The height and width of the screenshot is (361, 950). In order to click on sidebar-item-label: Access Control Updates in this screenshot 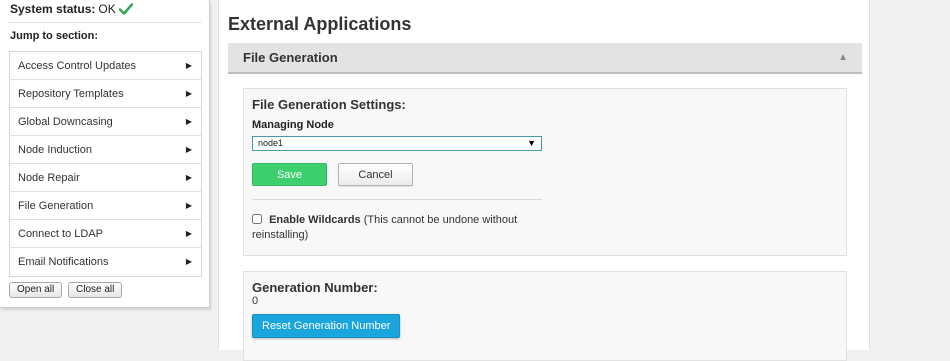, I will do `click(77, 65)`.